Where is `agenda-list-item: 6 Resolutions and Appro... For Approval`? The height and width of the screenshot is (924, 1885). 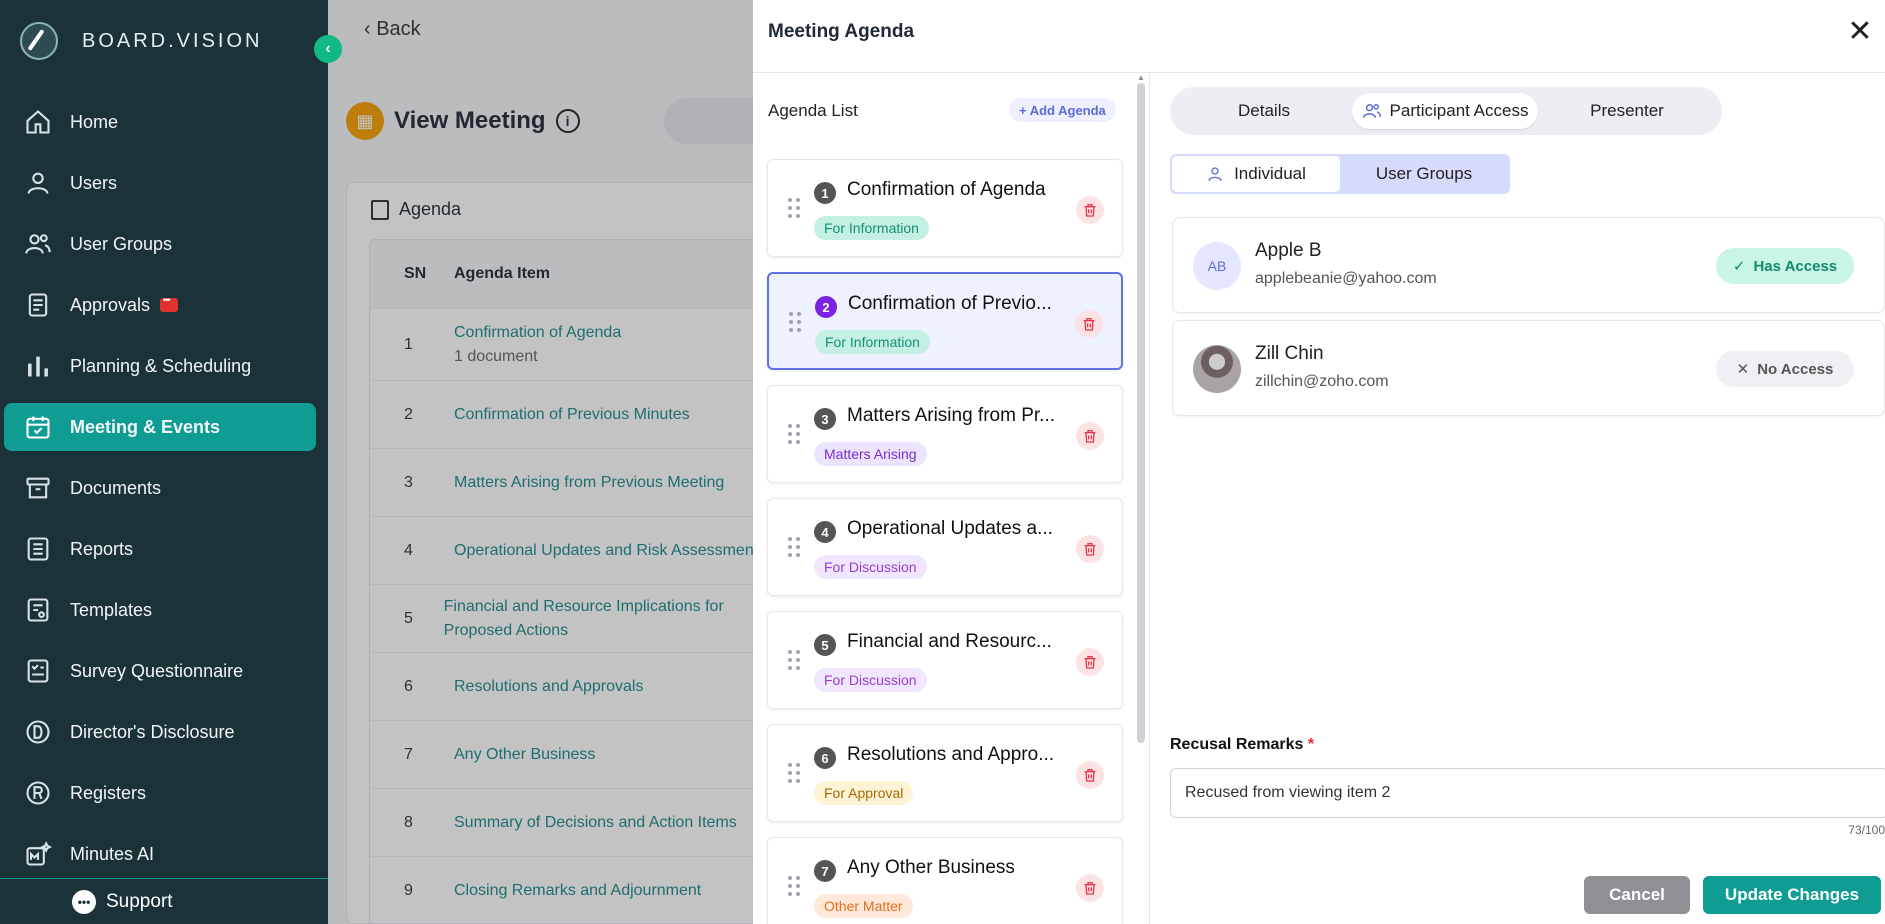
agenda-list-item: 6 Resolutions and Appro... For Approval is located at coordinates (945, 773).